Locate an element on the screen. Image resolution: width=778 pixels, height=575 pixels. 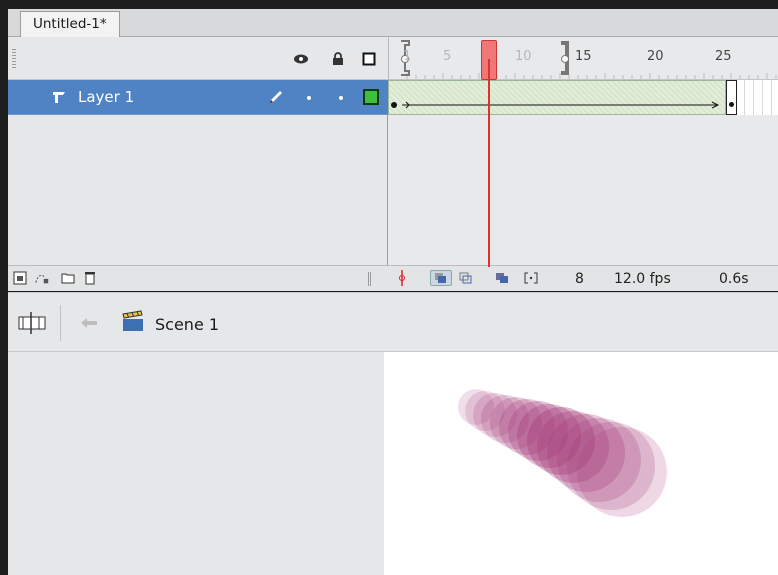
frame-ruler: 1 5 10 15 20 25 is located at coordinates (583, 58).